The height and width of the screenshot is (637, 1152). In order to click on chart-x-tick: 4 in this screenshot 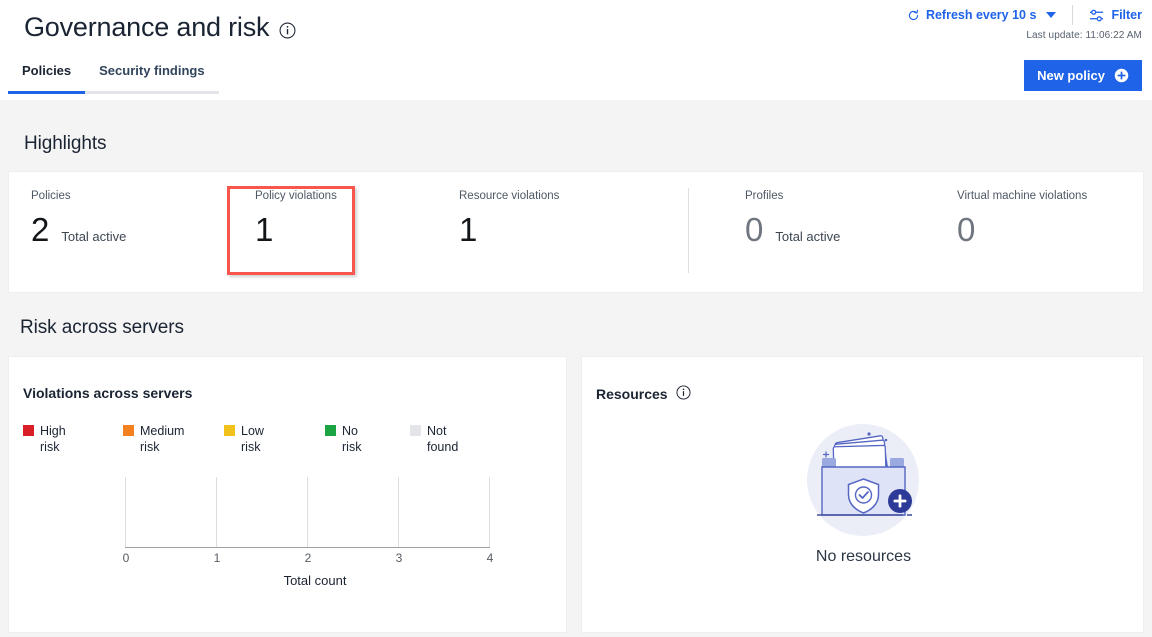, I will do `click(490, 558)`.